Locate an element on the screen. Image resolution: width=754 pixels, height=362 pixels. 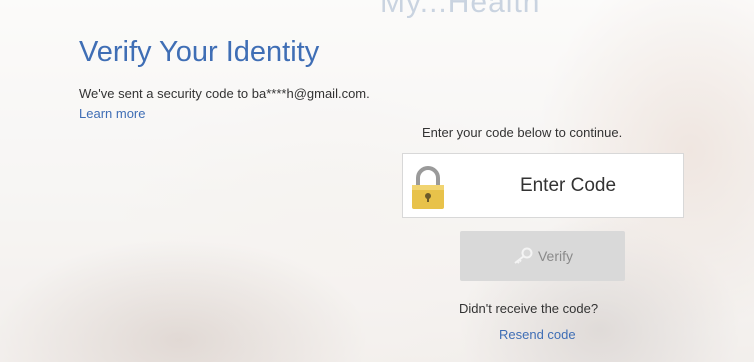
page-title: Verify Your Identity is located at coordinates (199, 52).